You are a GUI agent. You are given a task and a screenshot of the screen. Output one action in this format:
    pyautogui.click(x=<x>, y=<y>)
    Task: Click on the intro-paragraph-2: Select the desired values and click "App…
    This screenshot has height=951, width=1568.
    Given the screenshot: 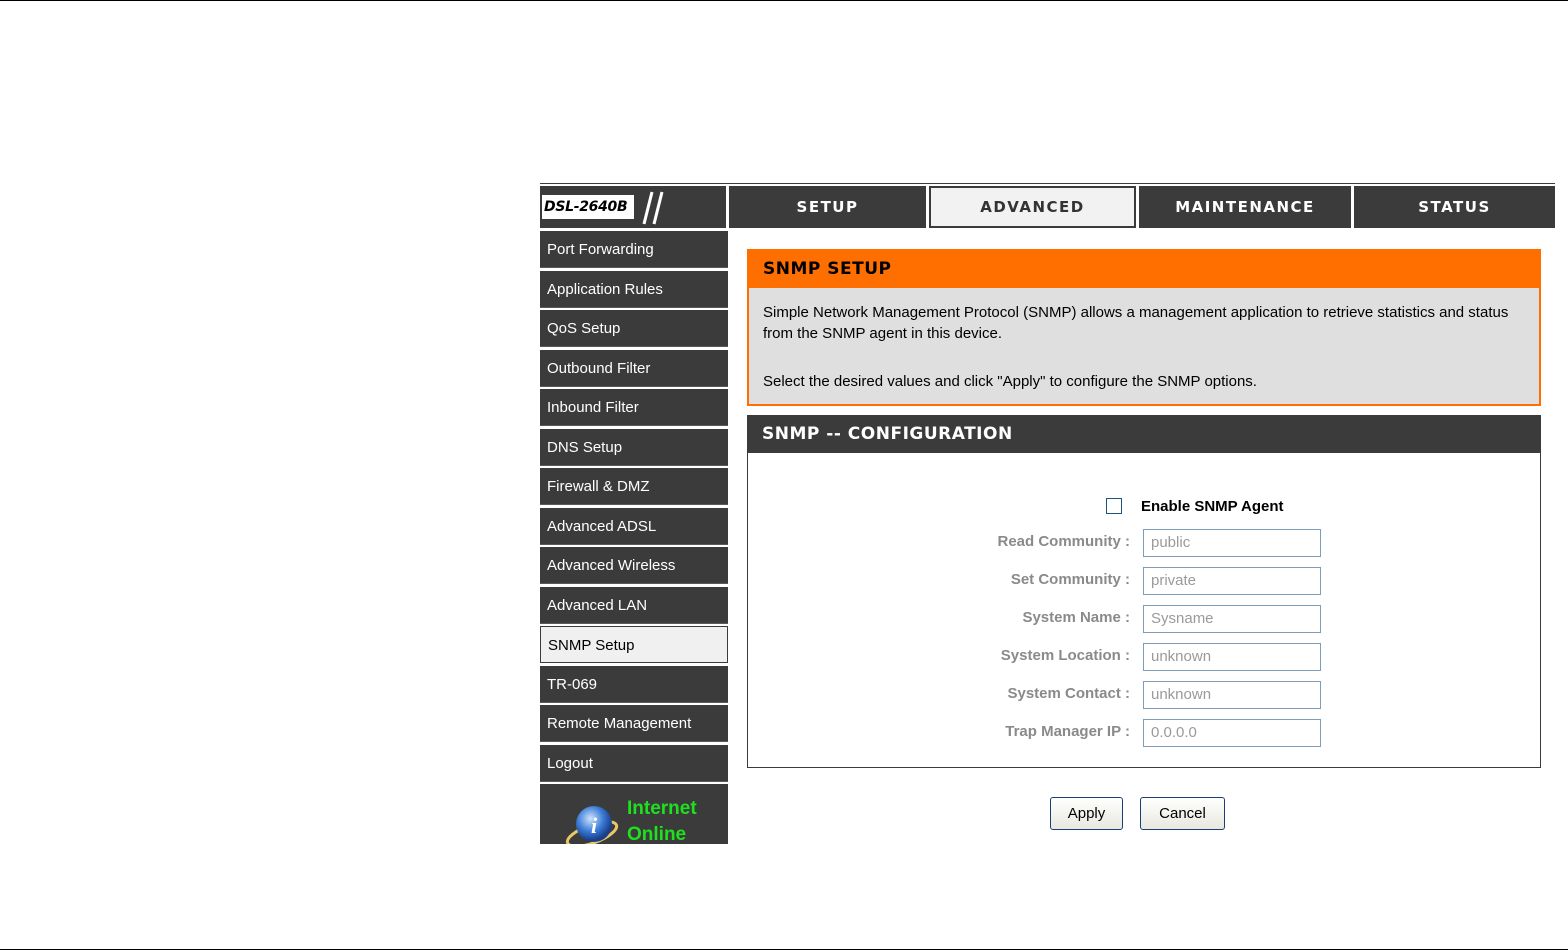 What is the action you would take?
    pyautogui.click(x=1010, y=381)
    